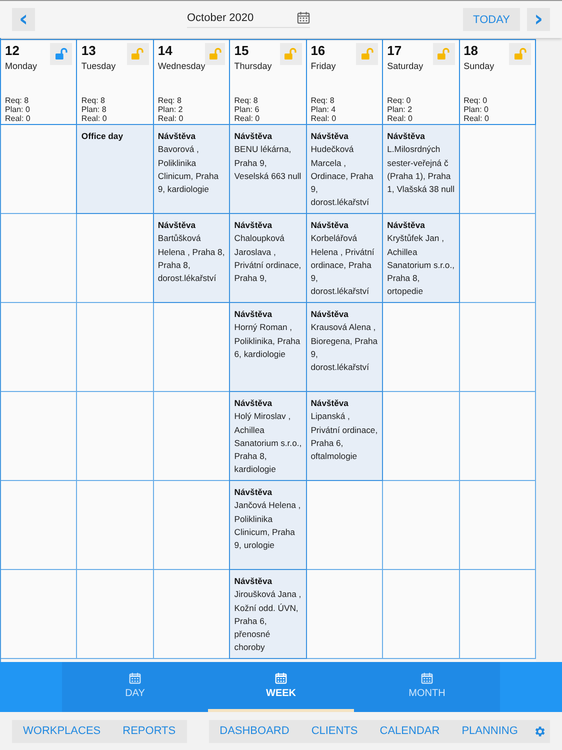  What do you see at coordinates (268, 614) in the screenshot?
I see `visit-event: Návštěva Jiroušková Jana , Kožní odd. ÚVN, Praha 6, přenosné choroby` at bounding box center [268, 614].